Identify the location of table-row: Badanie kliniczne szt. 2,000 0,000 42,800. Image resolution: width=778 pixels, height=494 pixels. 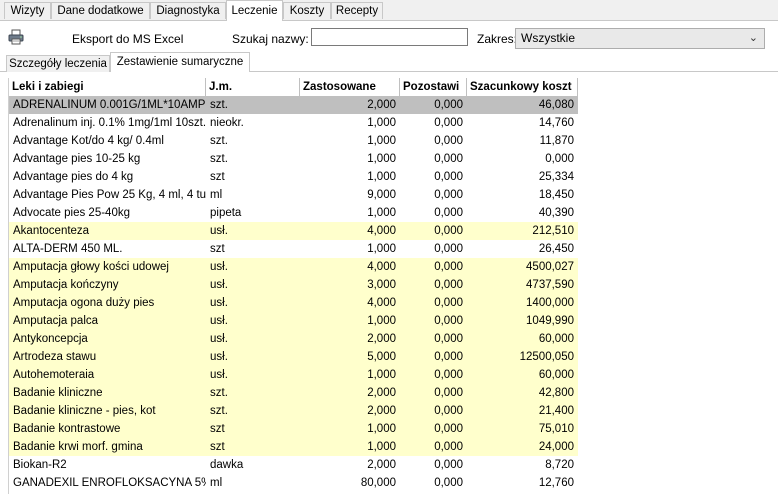
(293, 393).